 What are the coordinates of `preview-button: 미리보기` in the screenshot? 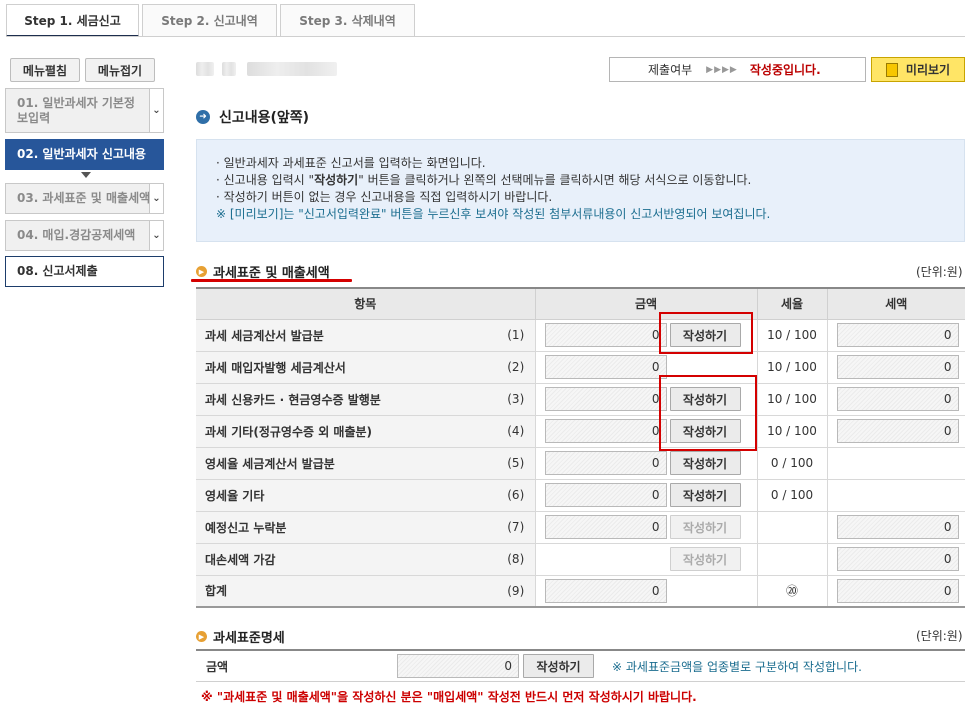 It's located at (918, 69).